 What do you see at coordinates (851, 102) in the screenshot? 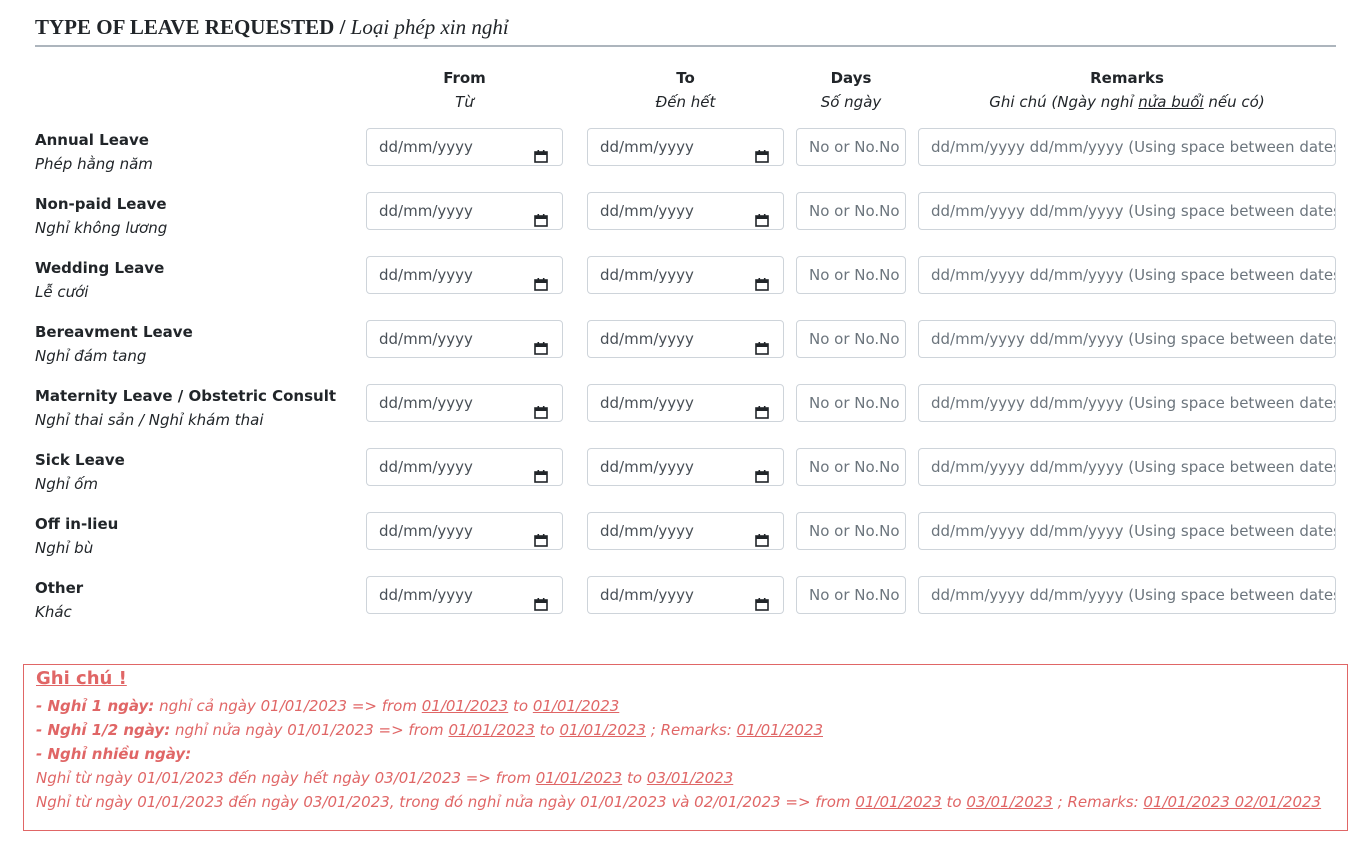
I see `column-header-days-vi: Số ngày` at bounding box center [851, 102].